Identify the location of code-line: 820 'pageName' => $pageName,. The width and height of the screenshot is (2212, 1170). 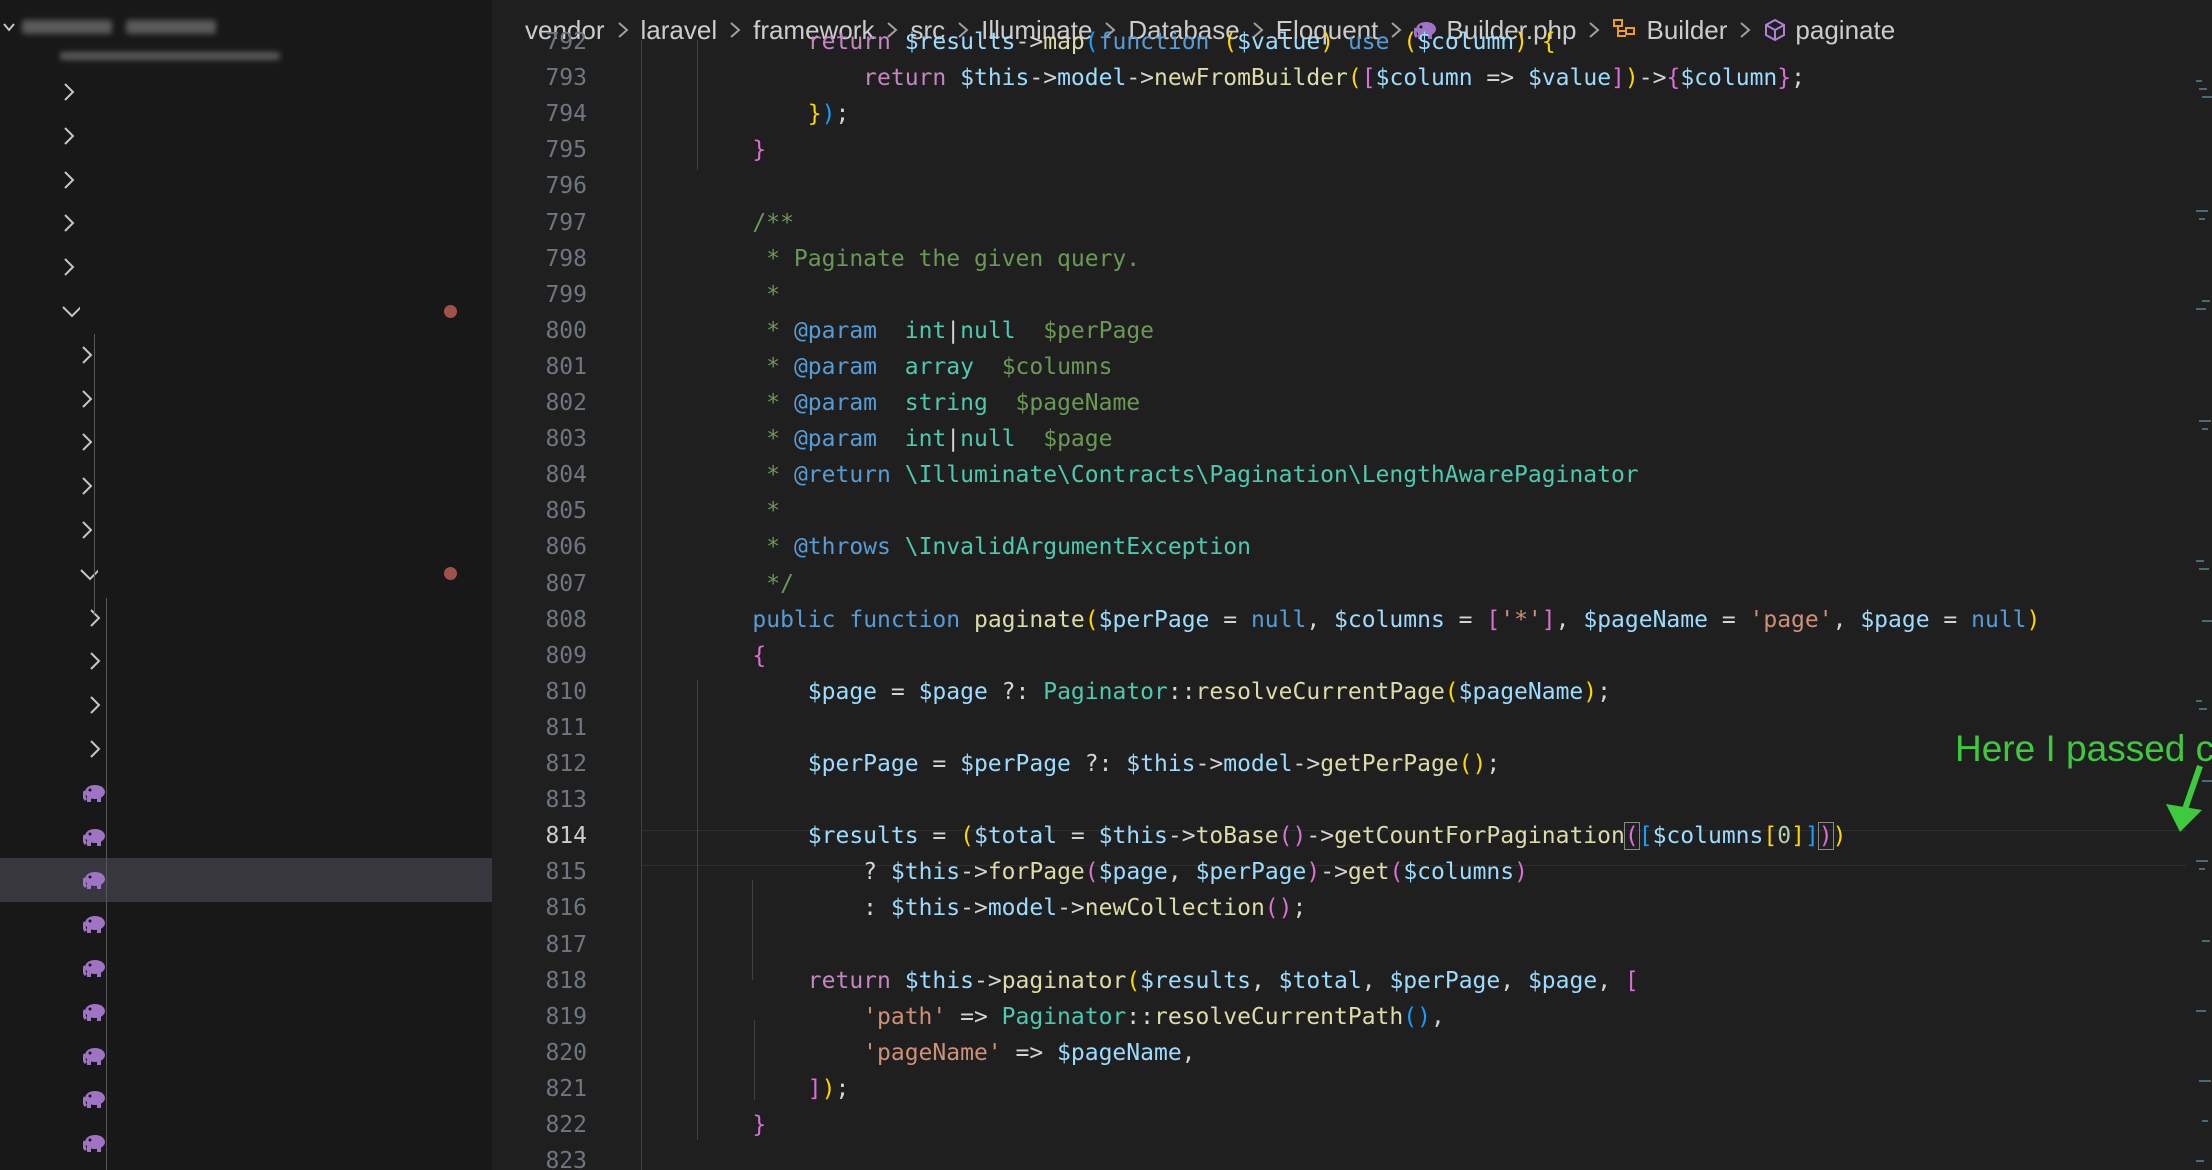
(1352, 1053).